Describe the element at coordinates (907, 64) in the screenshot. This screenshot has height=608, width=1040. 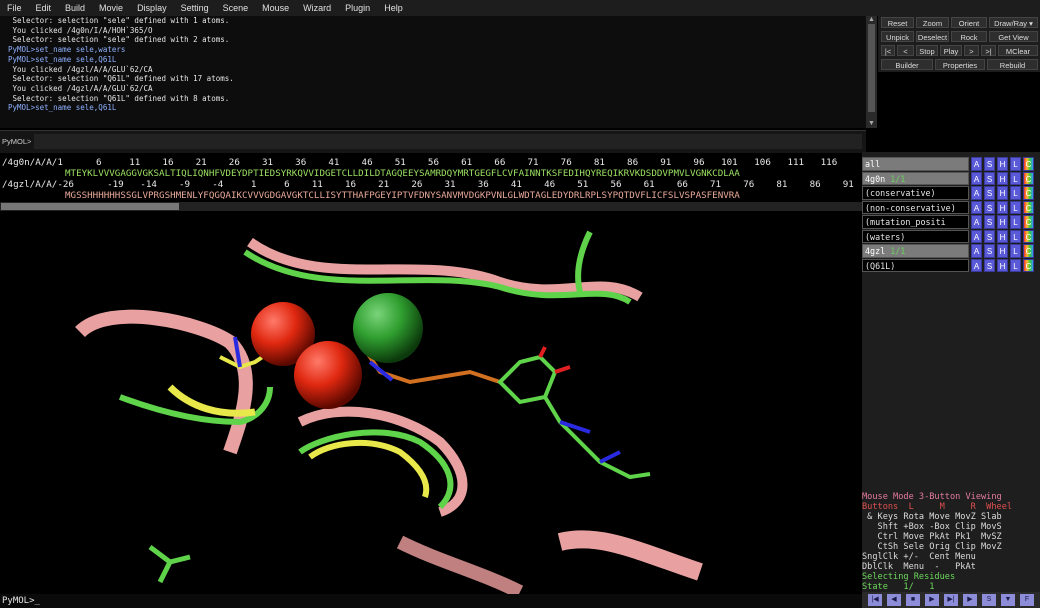
I see `builder-button: Builder` at that location.